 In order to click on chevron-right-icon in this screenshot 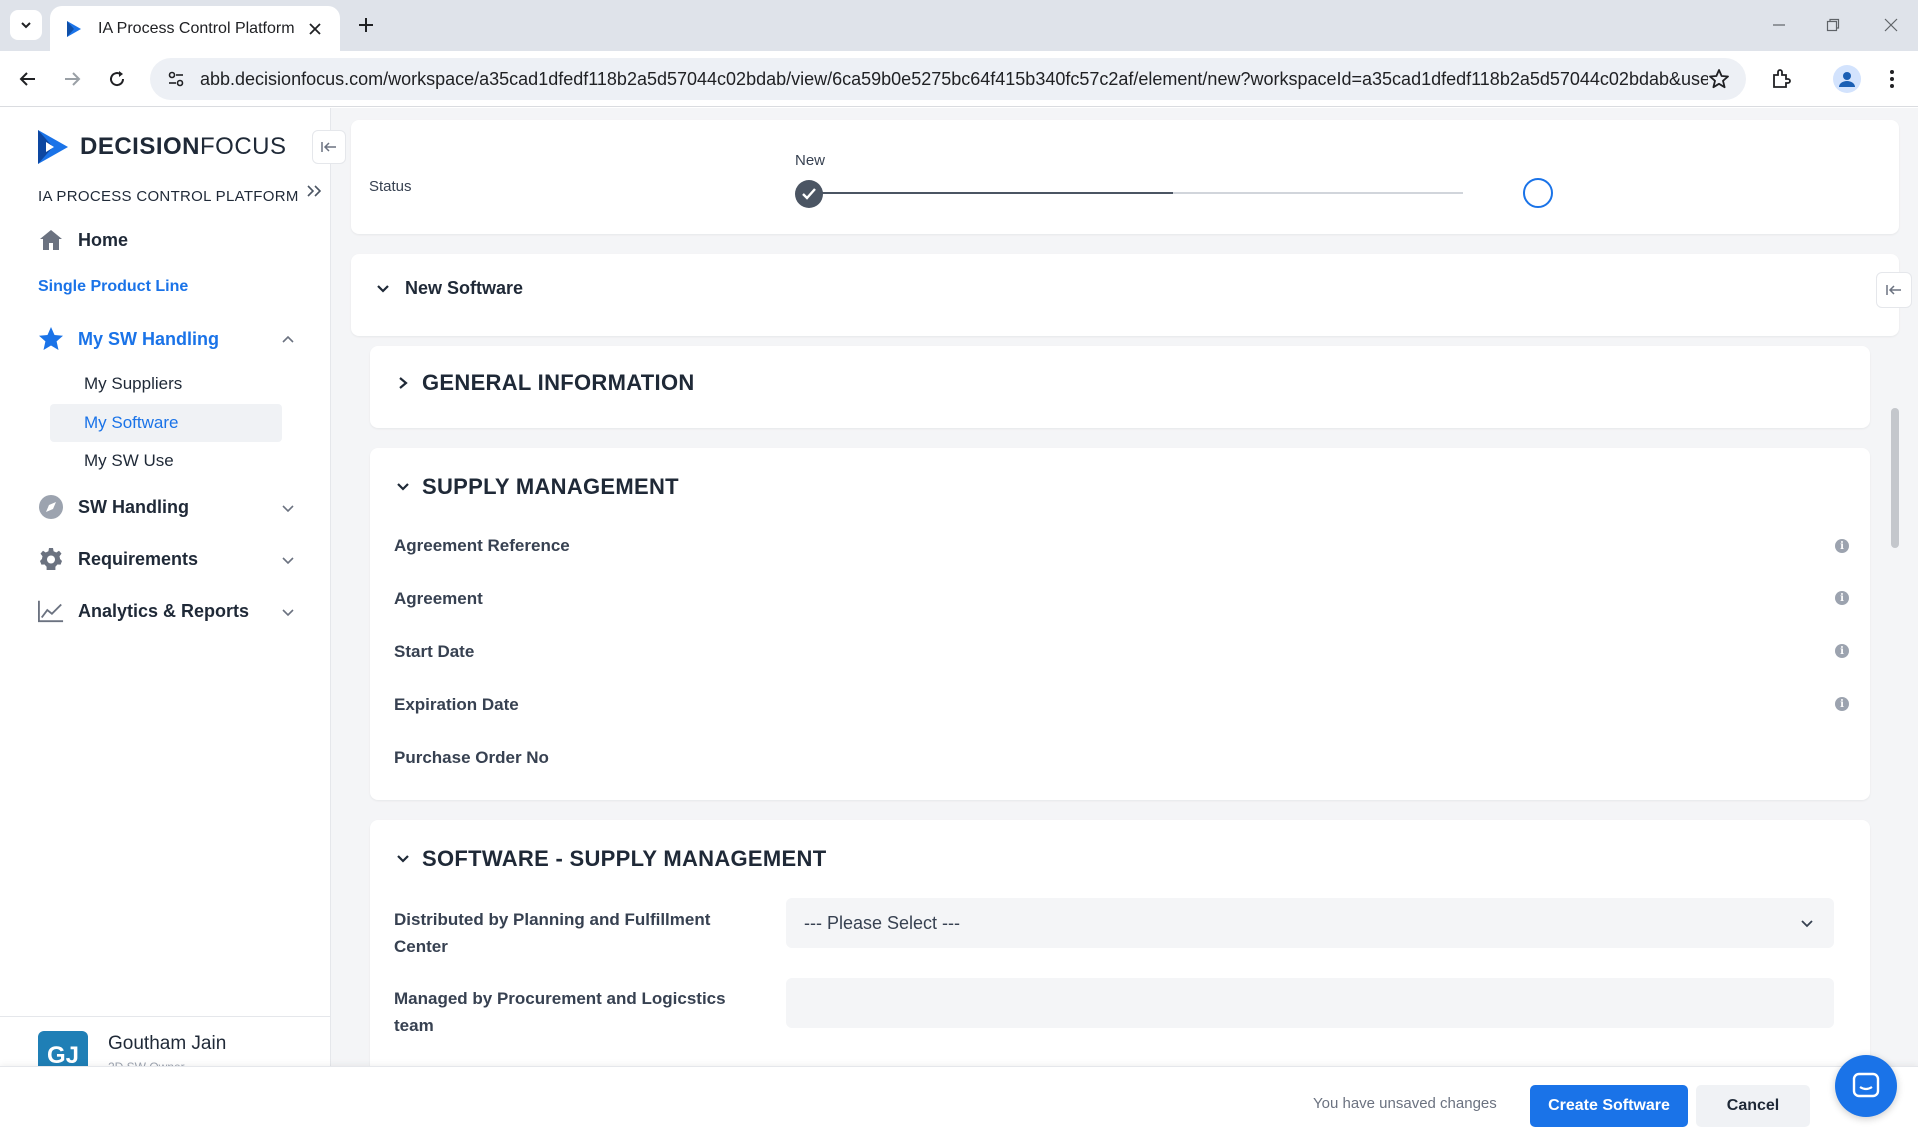, I will do `click(403, 383)`.